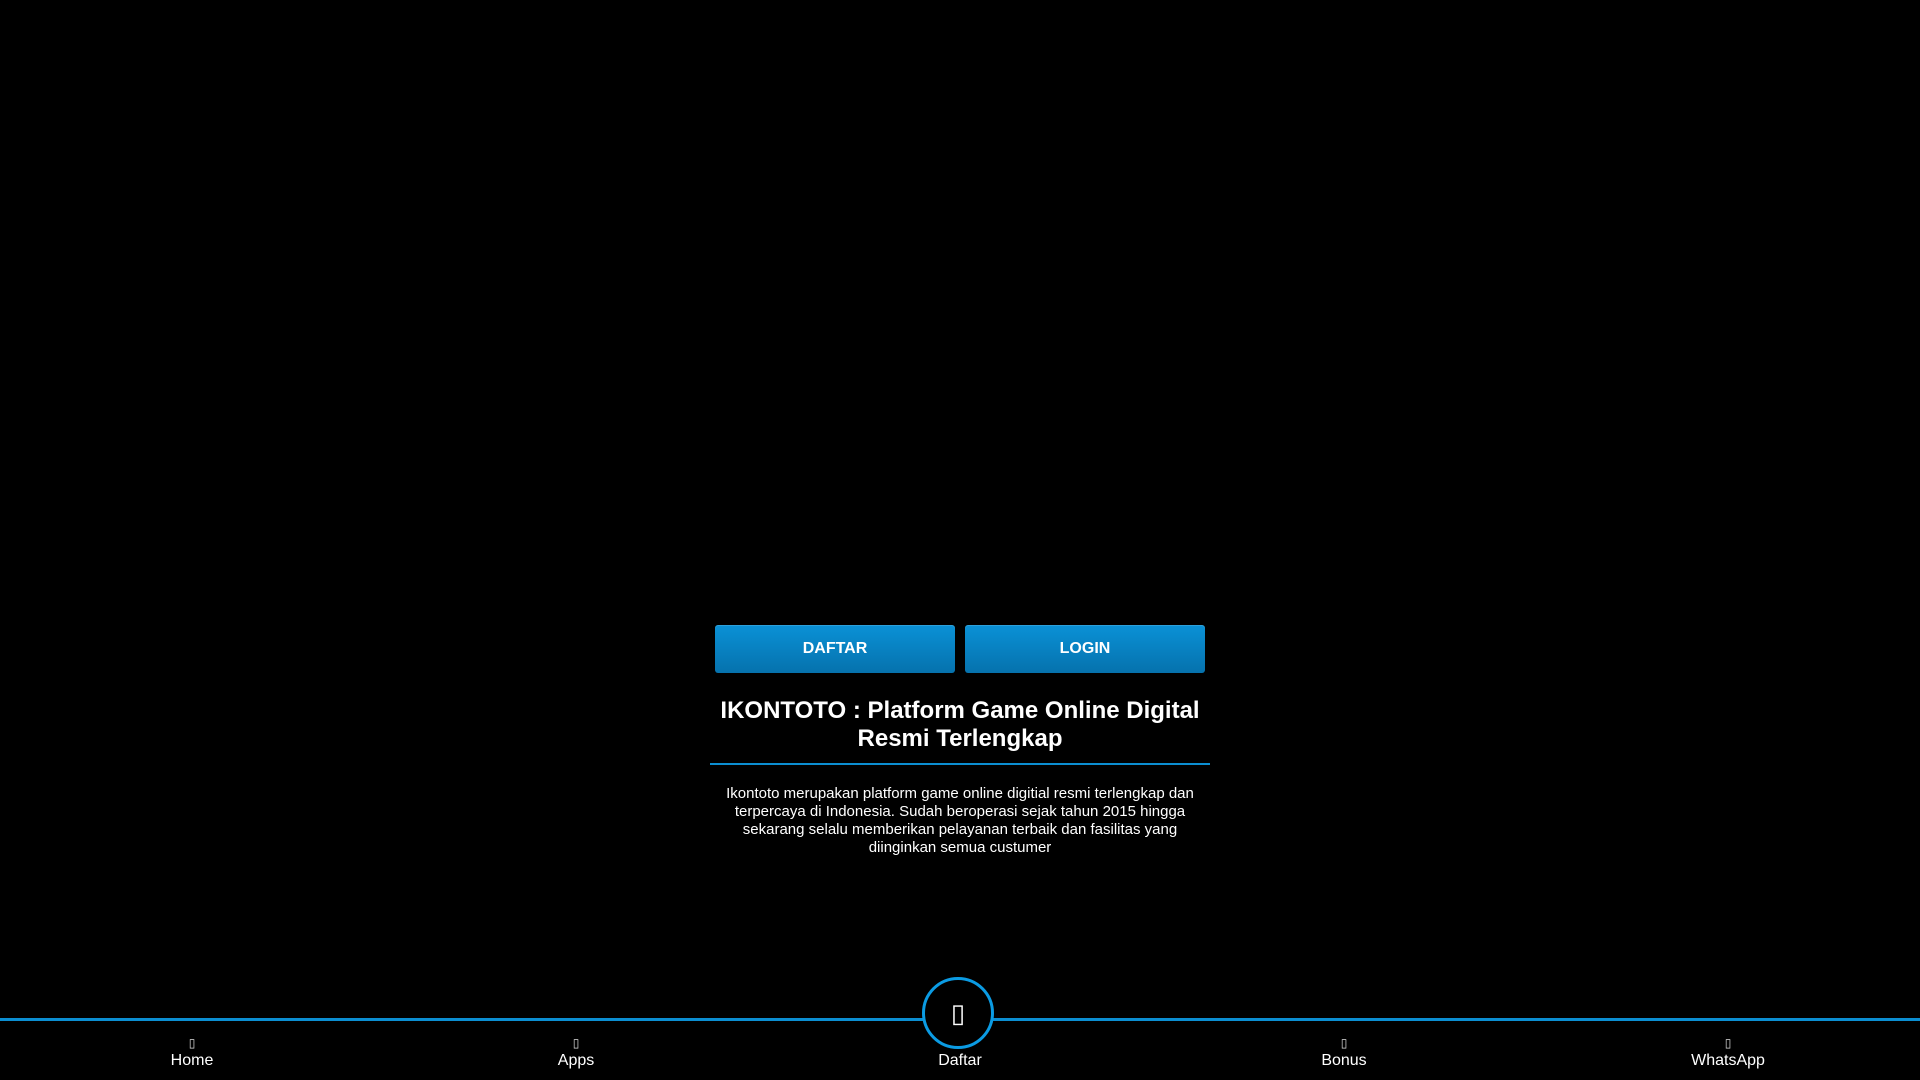 The image size is (1920, 1080). I want to click on login-button: LOGIN, so click(1085, 649).